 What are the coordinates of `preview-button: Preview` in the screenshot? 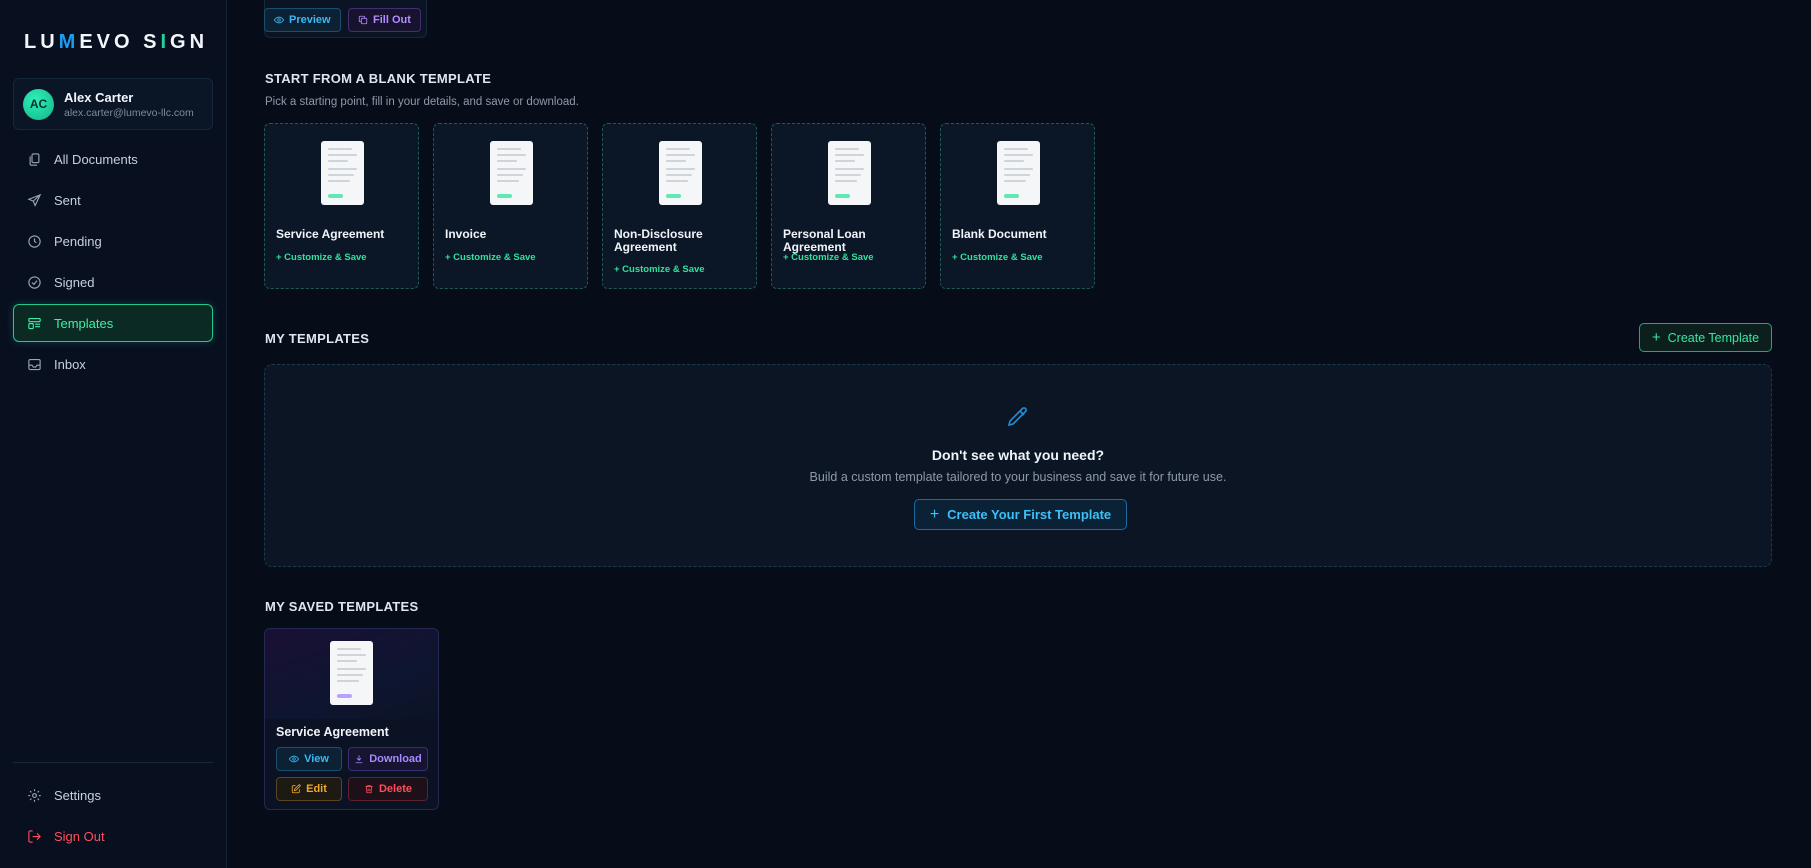 It's located at (302, 20).